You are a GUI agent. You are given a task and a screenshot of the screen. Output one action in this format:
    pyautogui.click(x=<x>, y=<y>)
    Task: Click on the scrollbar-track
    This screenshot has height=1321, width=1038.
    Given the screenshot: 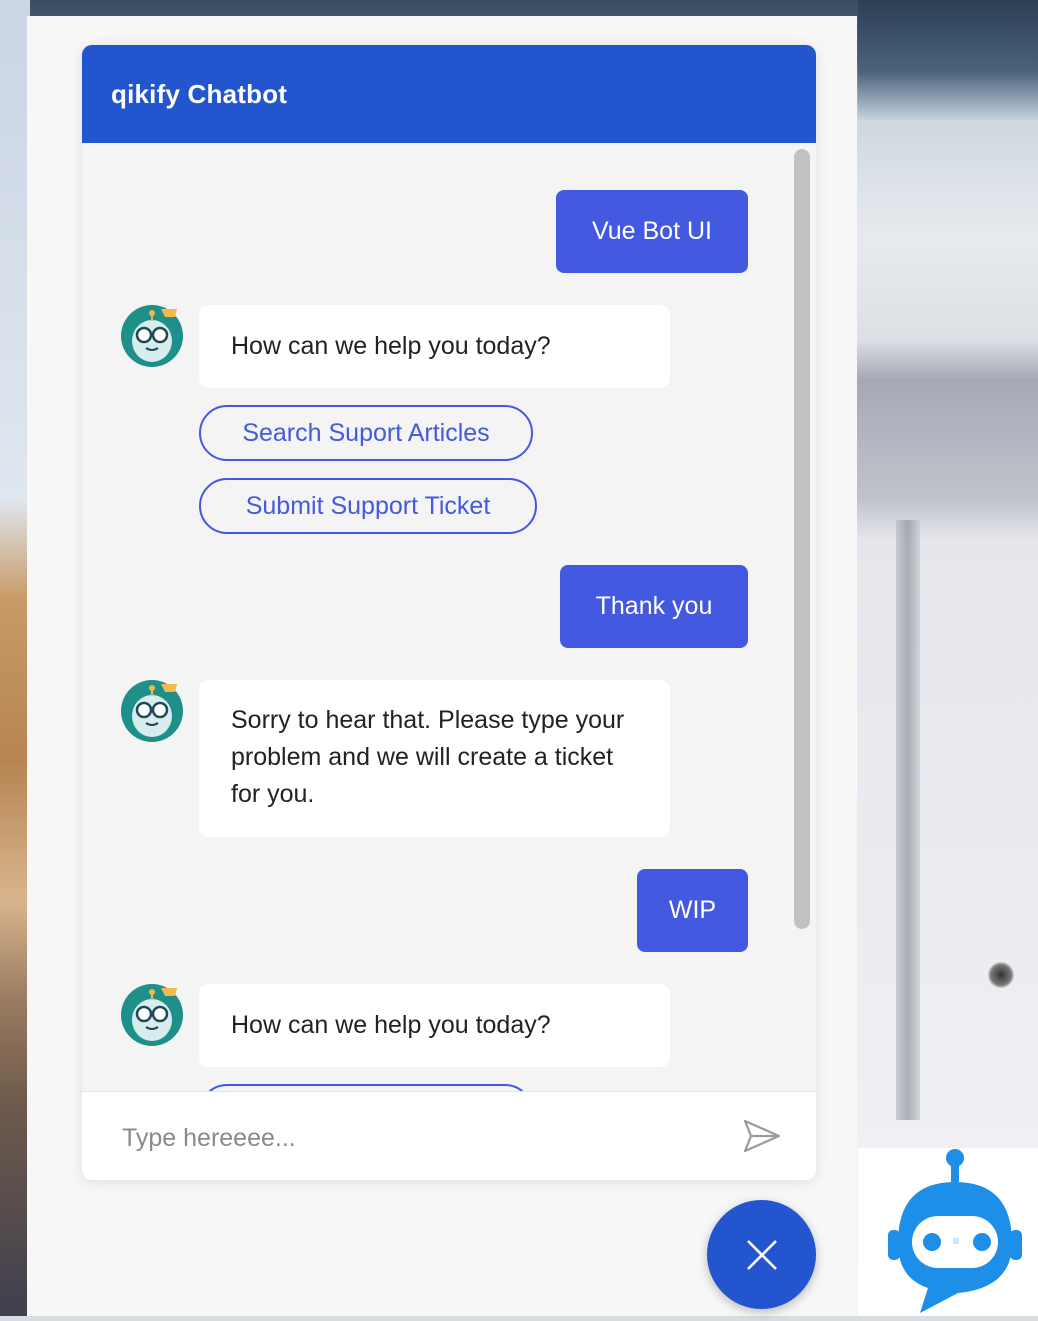 What is the action you would take?
    pyautogui.click(x=802, y=617)
    